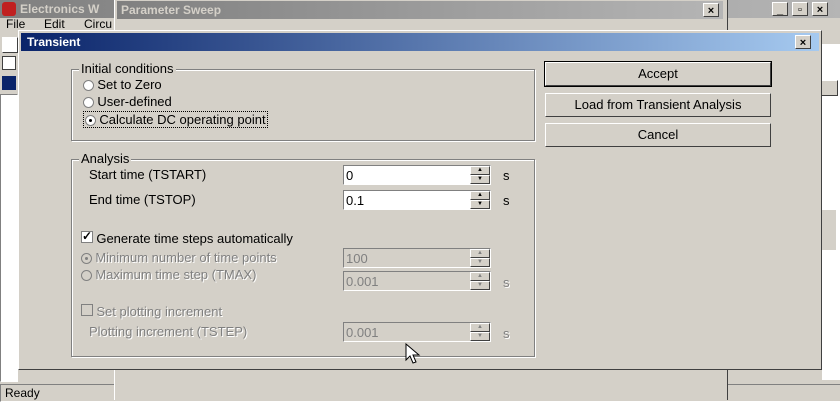  I want to click on load-button-label: Load from Transient Analysis, so click(658, 104).